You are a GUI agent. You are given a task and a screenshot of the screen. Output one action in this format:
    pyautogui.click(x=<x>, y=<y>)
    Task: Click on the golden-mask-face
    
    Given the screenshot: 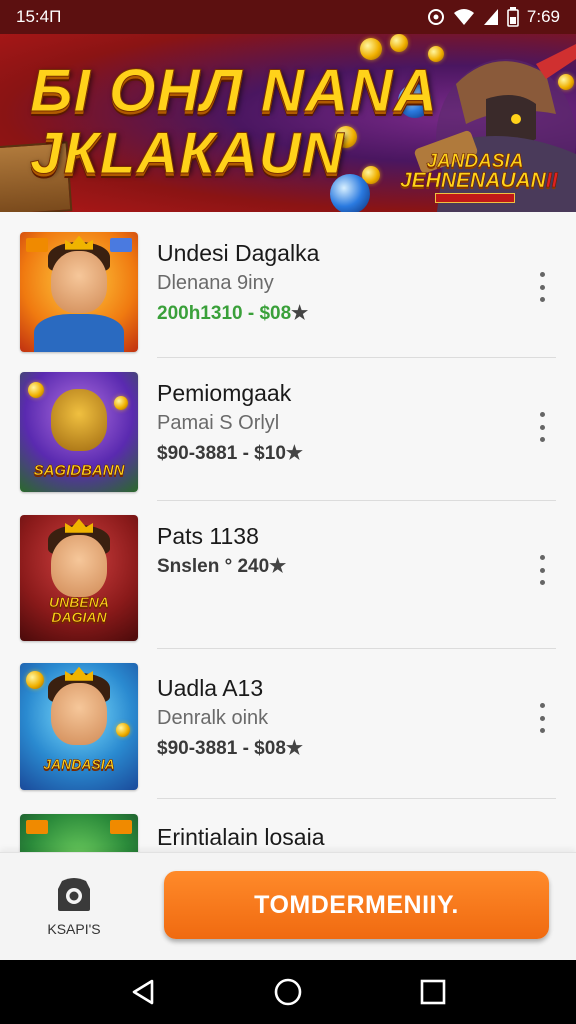 What is the action you would take?
    pyautogui.click(x=79, y=419)
    